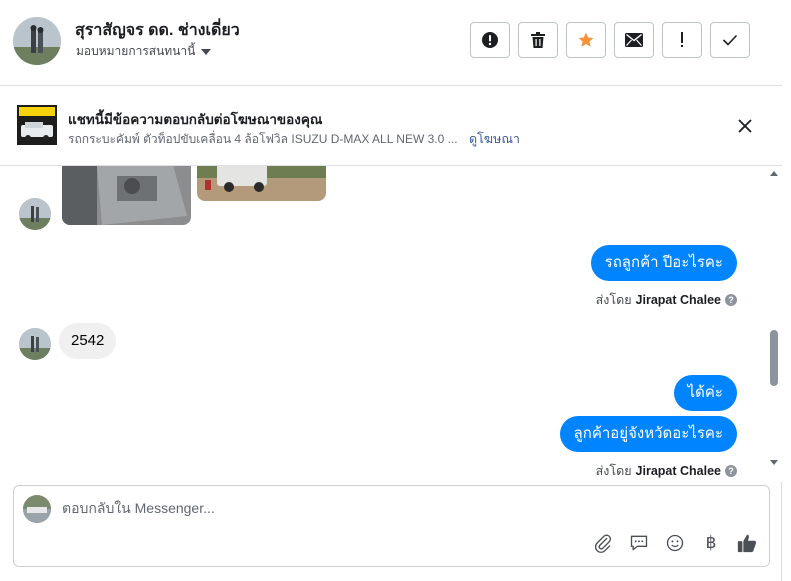  I want to click on close-icon, so click(745, 126).